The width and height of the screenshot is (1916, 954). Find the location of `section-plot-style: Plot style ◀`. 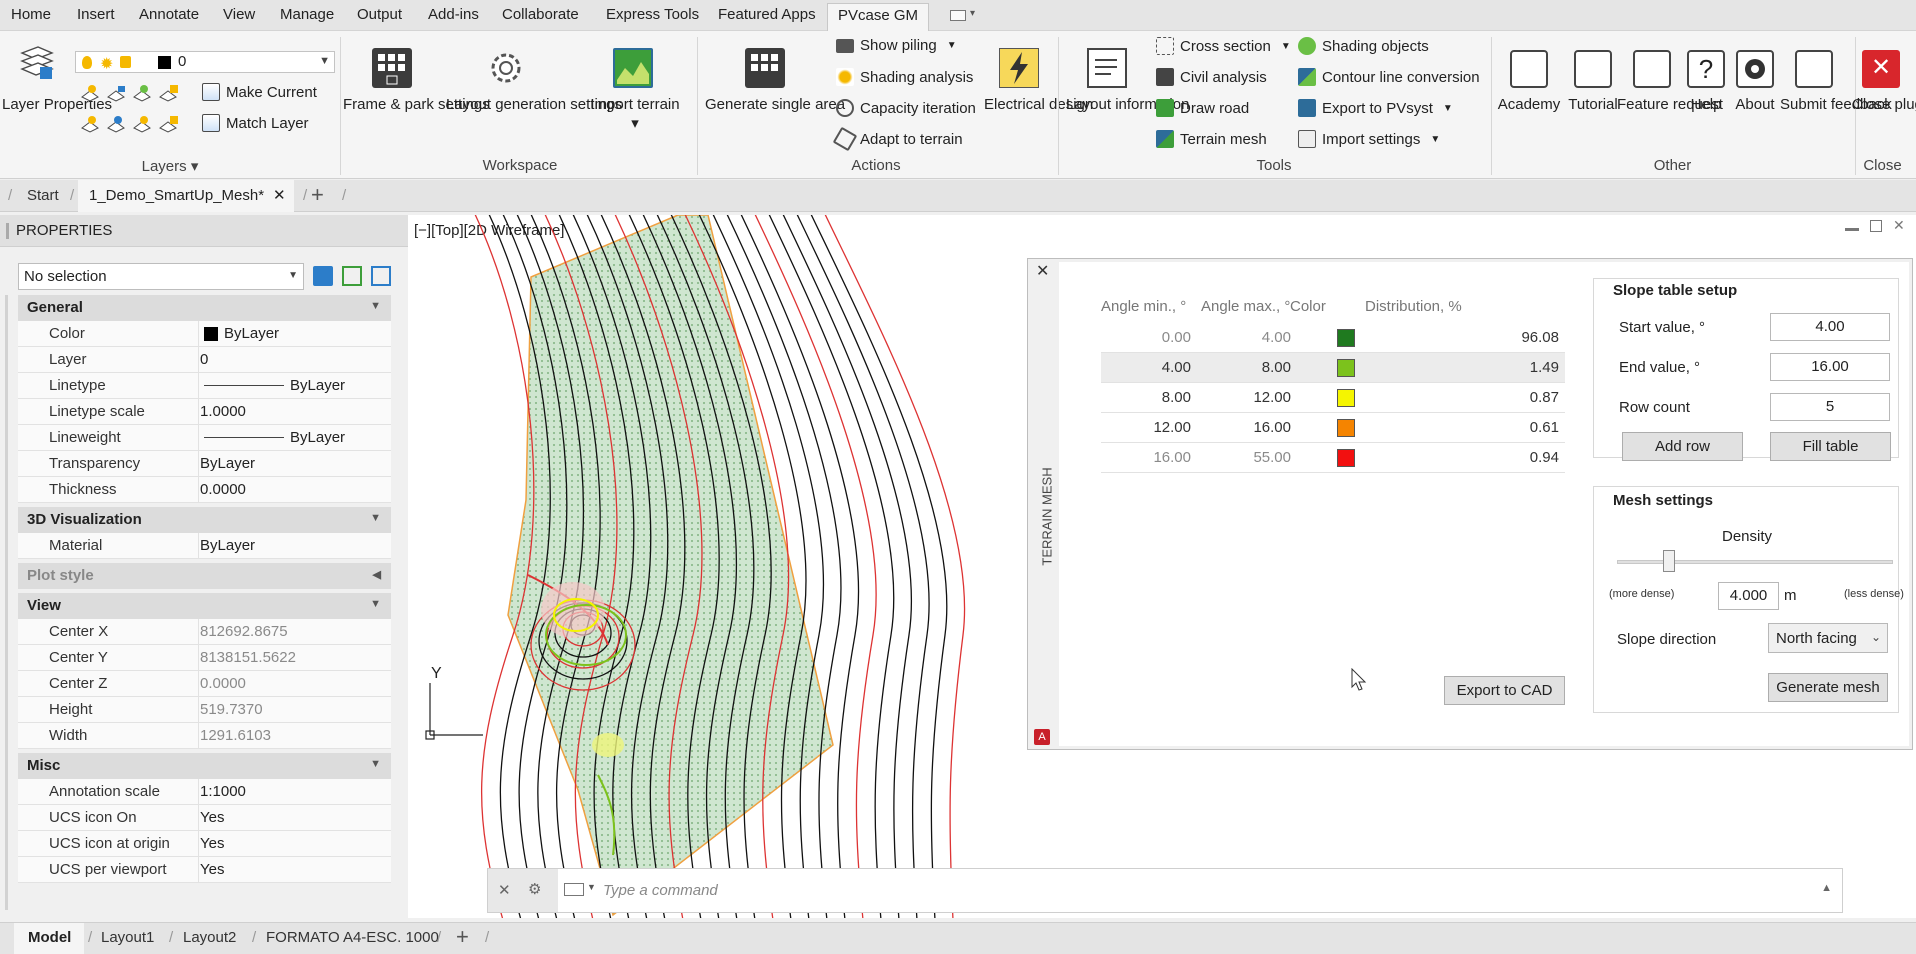

section-plot-style: Plot style ◀ is located at coordinates (204, 576).